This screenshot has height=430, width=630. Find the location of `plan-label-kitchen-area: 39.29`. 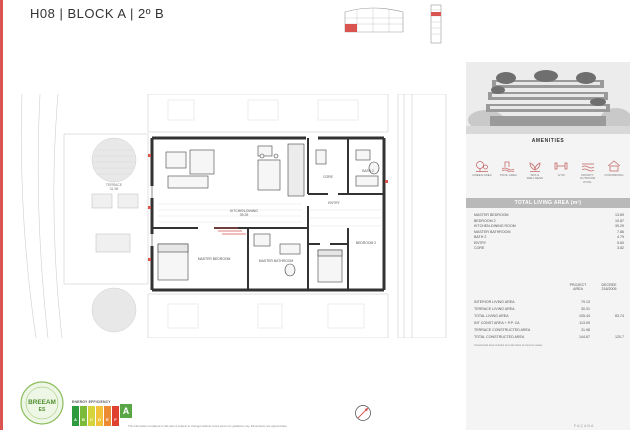

plan-label-kitchen-area: 39.29 is located at coordinates (244, 215).